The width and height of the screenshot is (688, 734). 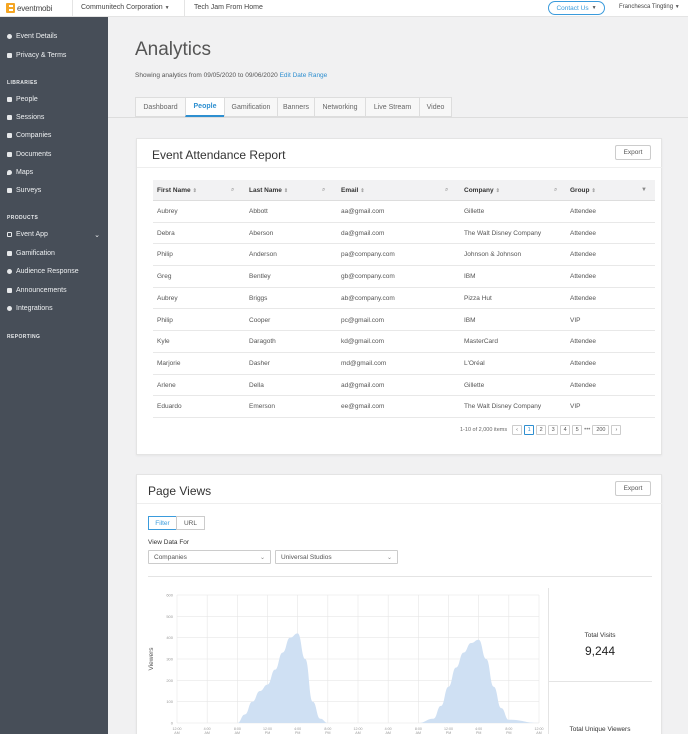 What do you see at coordinates (400, 576) in the screenshot?
I see `filters-divider` at bounding box center [400, 576].